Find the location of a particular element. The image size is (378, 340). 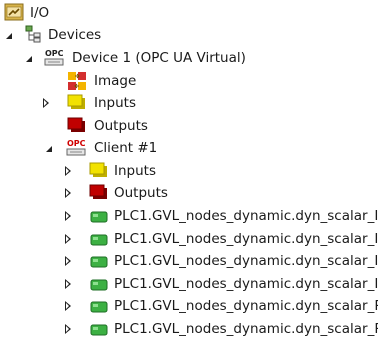

tree-item-client-outputs: Outputs is located at coordinates (189, 193).